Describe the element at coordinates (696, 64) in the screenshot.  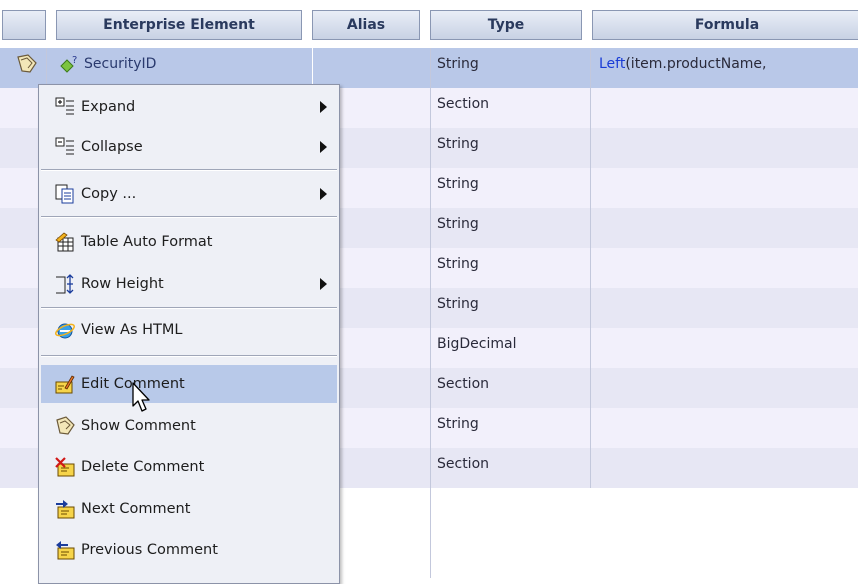
I see `formula-args: (item.productName,` at that location.